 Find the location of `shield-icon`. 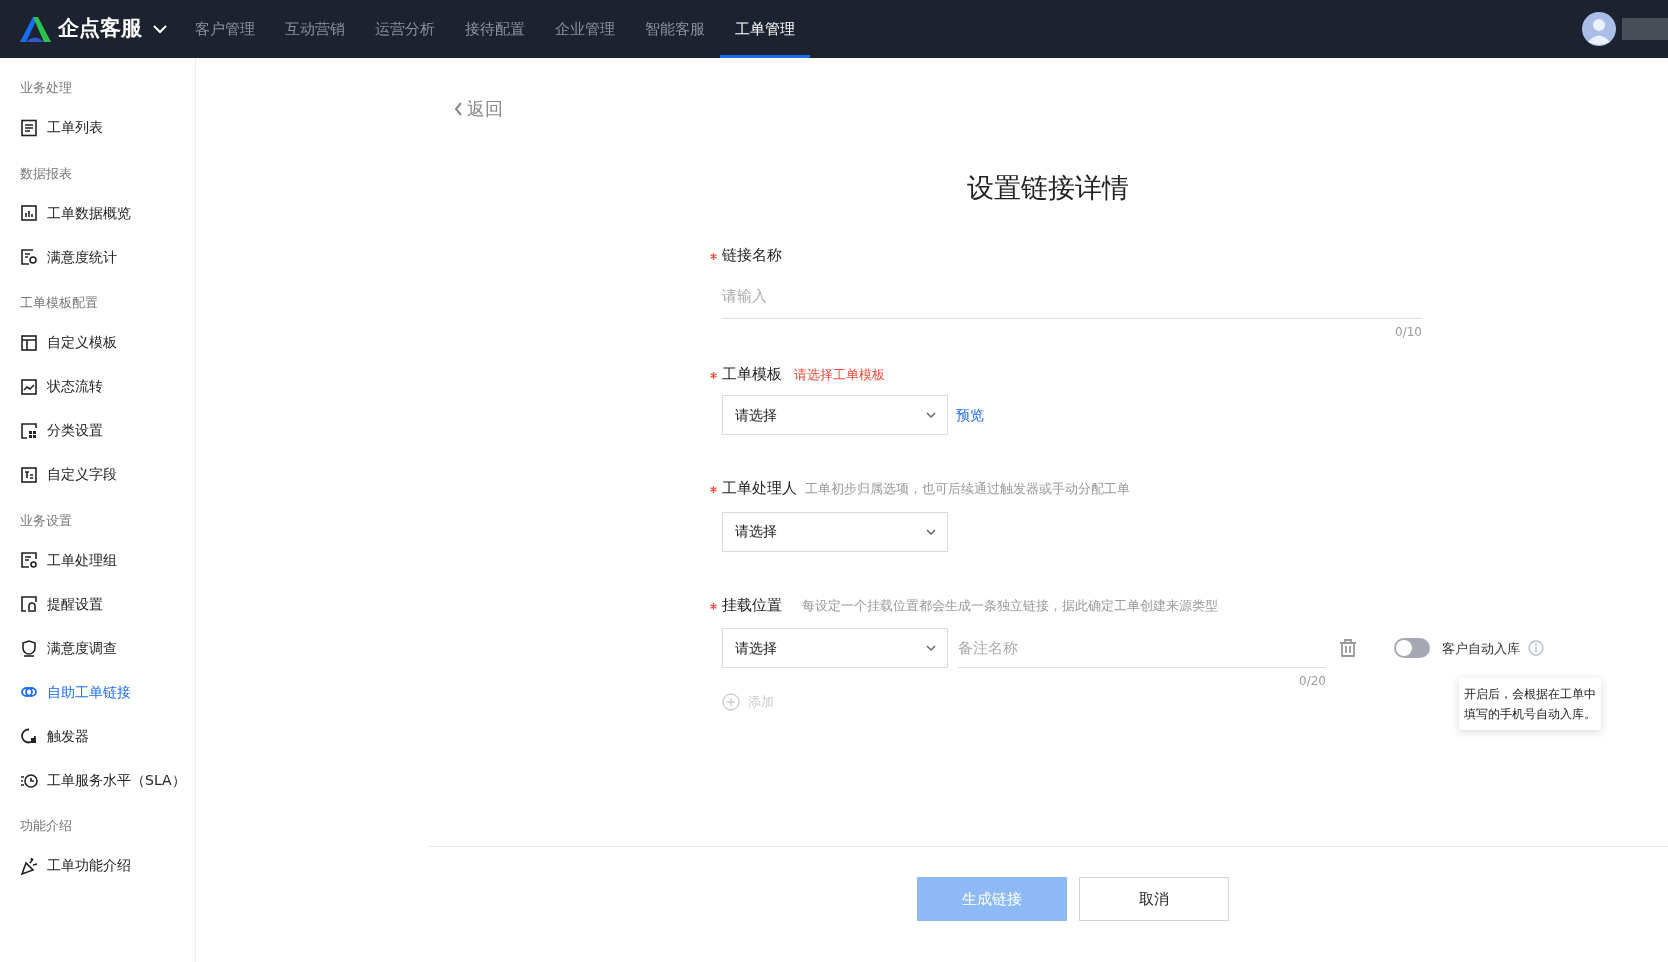

shield-icon is located at coordinates (29, 648).